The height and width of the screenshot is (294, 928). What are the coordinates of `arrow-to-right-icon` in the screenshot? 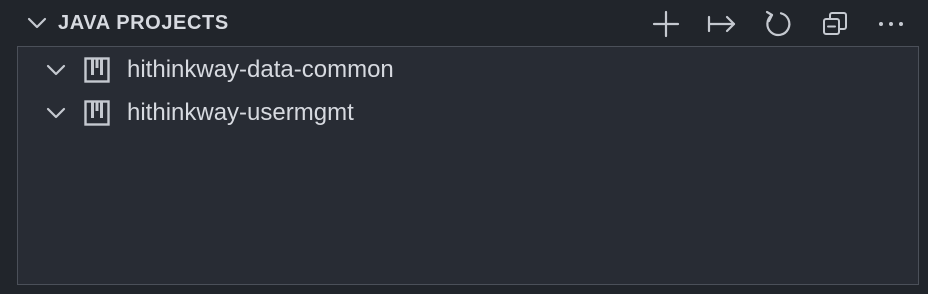 It's located at (721, 24).